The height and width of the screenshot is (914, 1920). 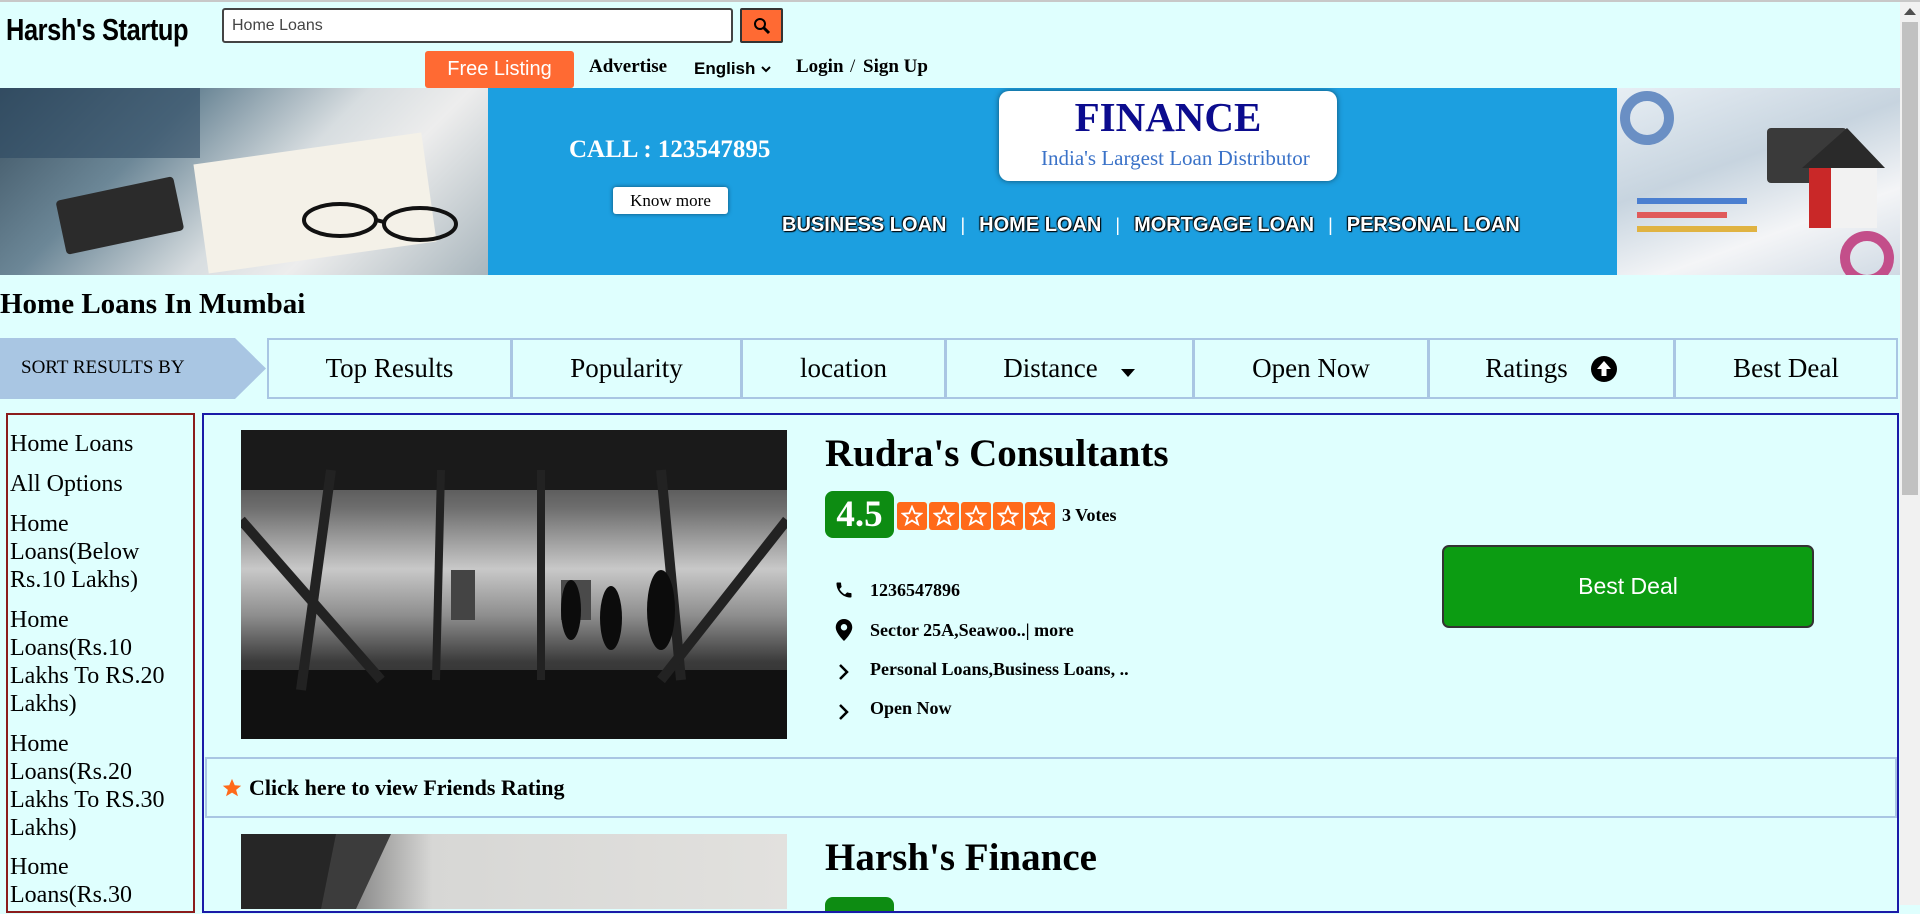 I want to click on location-pin-icon, so click(x=844, y=630).